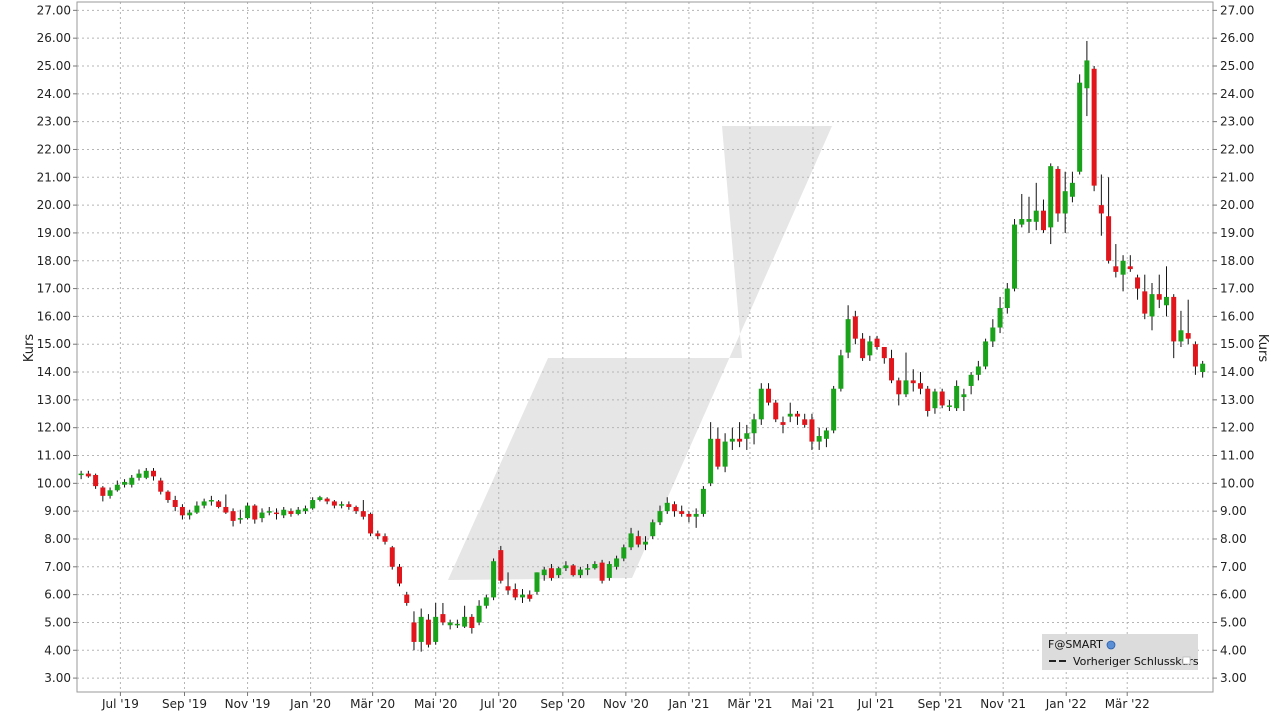  I want to click on y-tick-label-right: 23.00, so click(1237, 122).